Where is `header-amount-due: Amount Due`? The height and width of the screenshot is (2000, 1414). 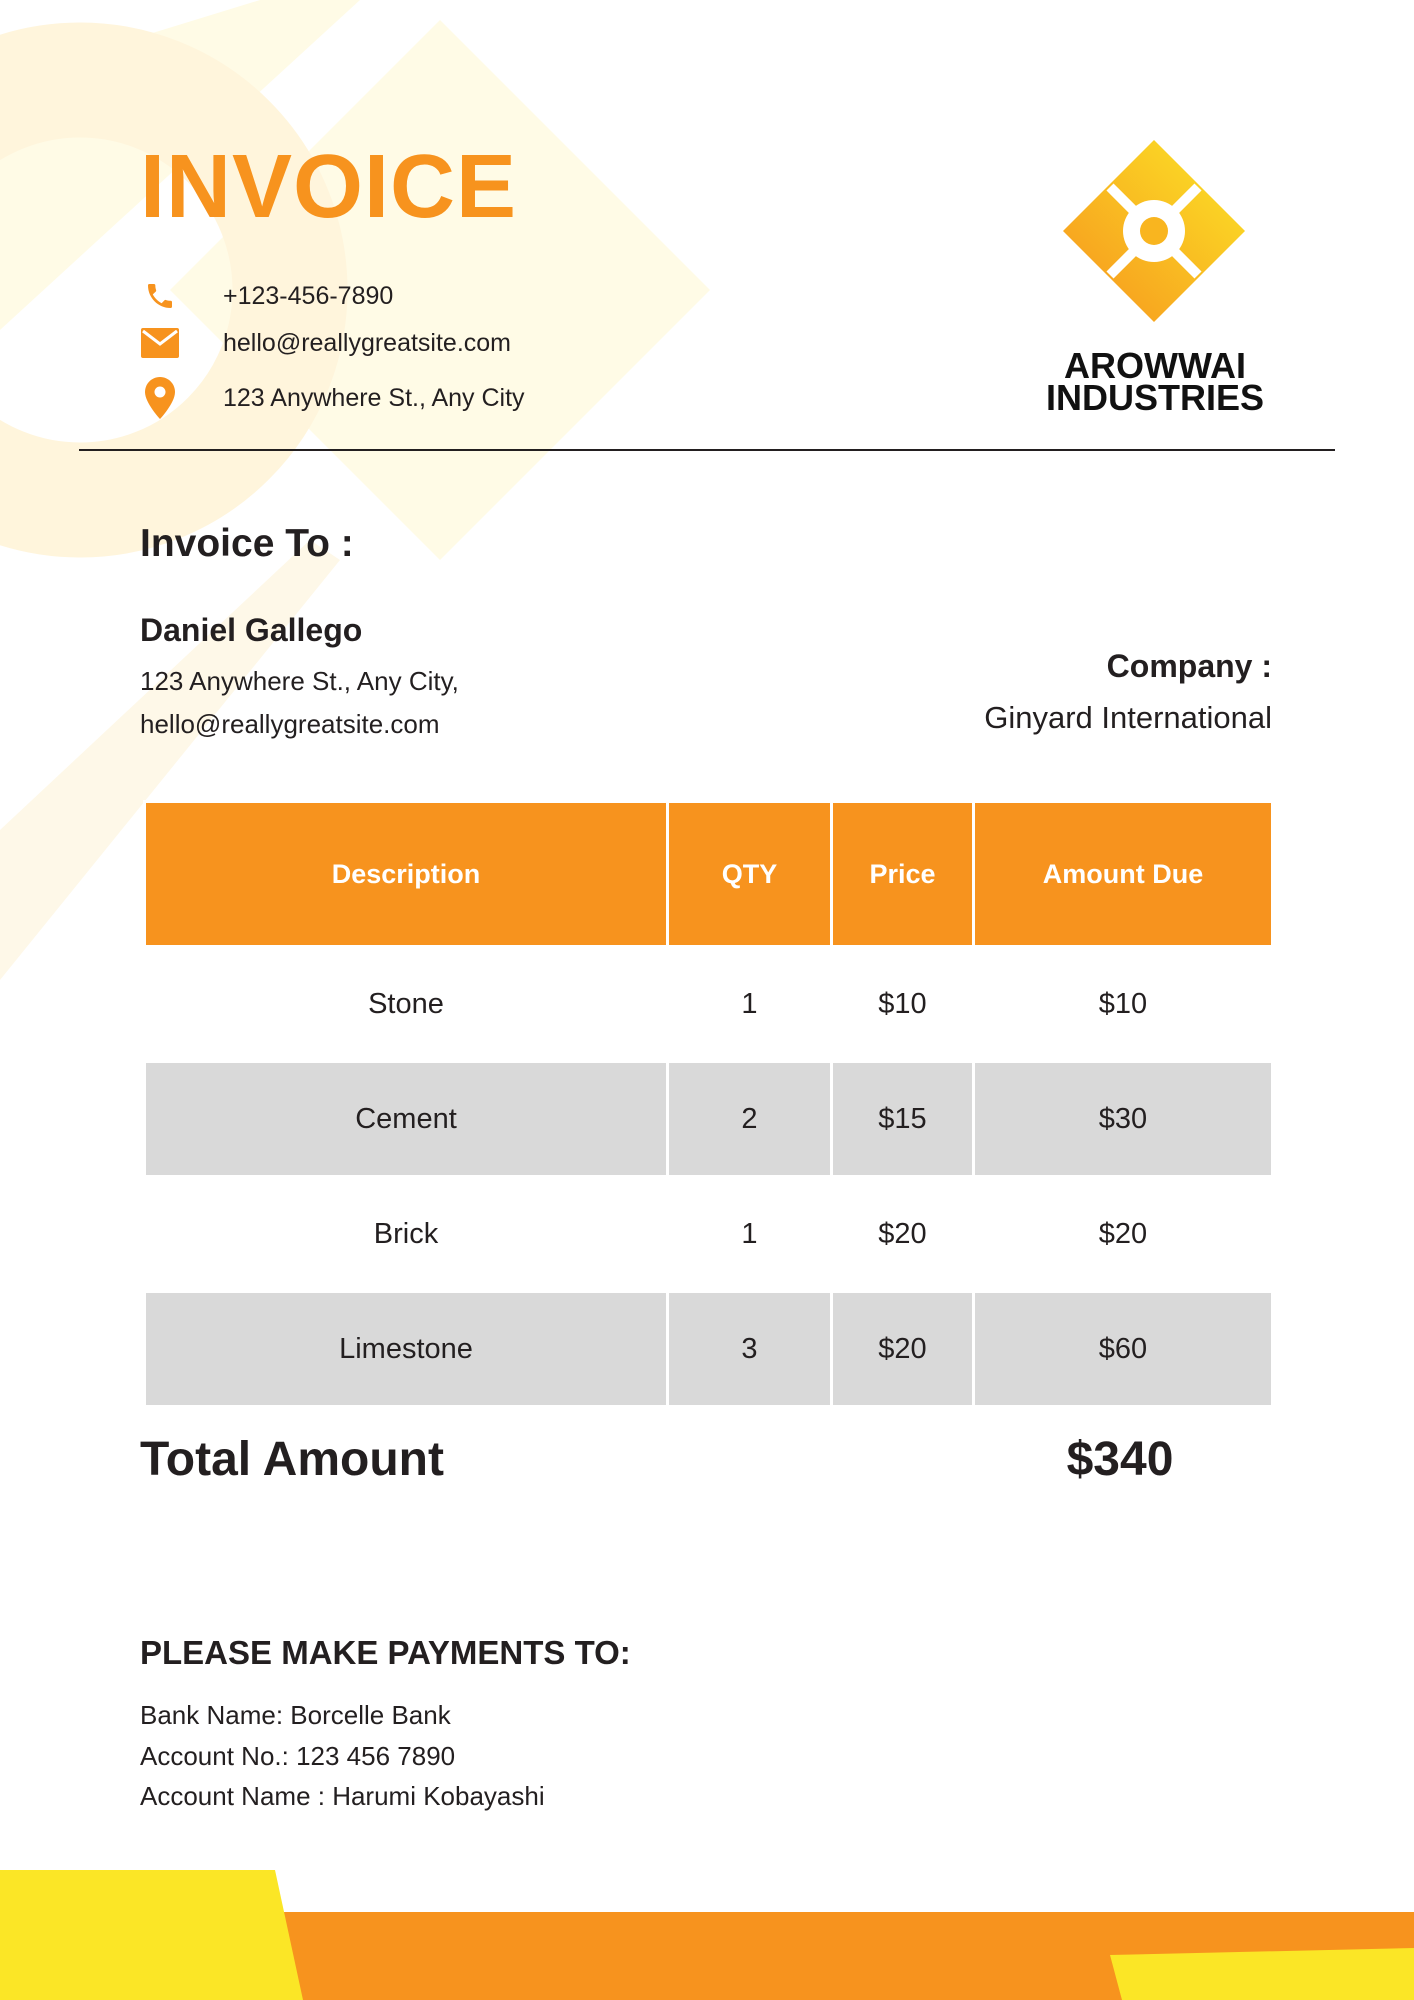 header-amount-due: Amount Due is located at coordinates (1123, 874).